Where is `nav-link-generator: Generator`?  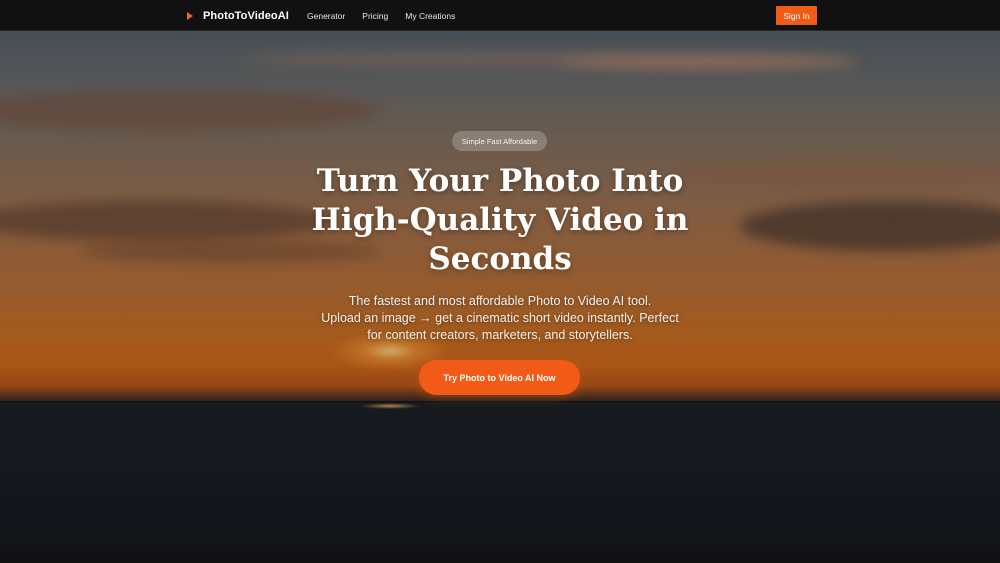 nav-link-generator: Generator is located at coordinates (326, 16).